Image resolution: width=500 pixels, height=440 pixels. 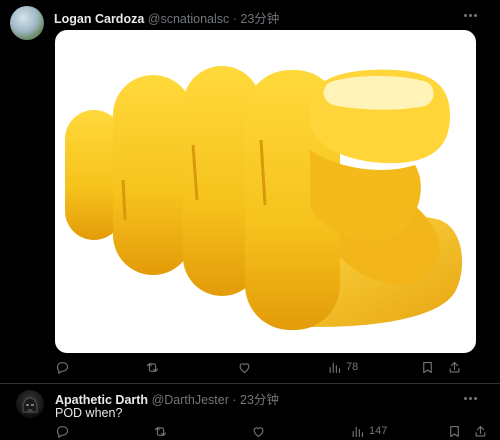 What do you see at coordinates (89, 413) in the screenshot?
I see `tweet-text: POD when?` at bounding box center [89, 413].